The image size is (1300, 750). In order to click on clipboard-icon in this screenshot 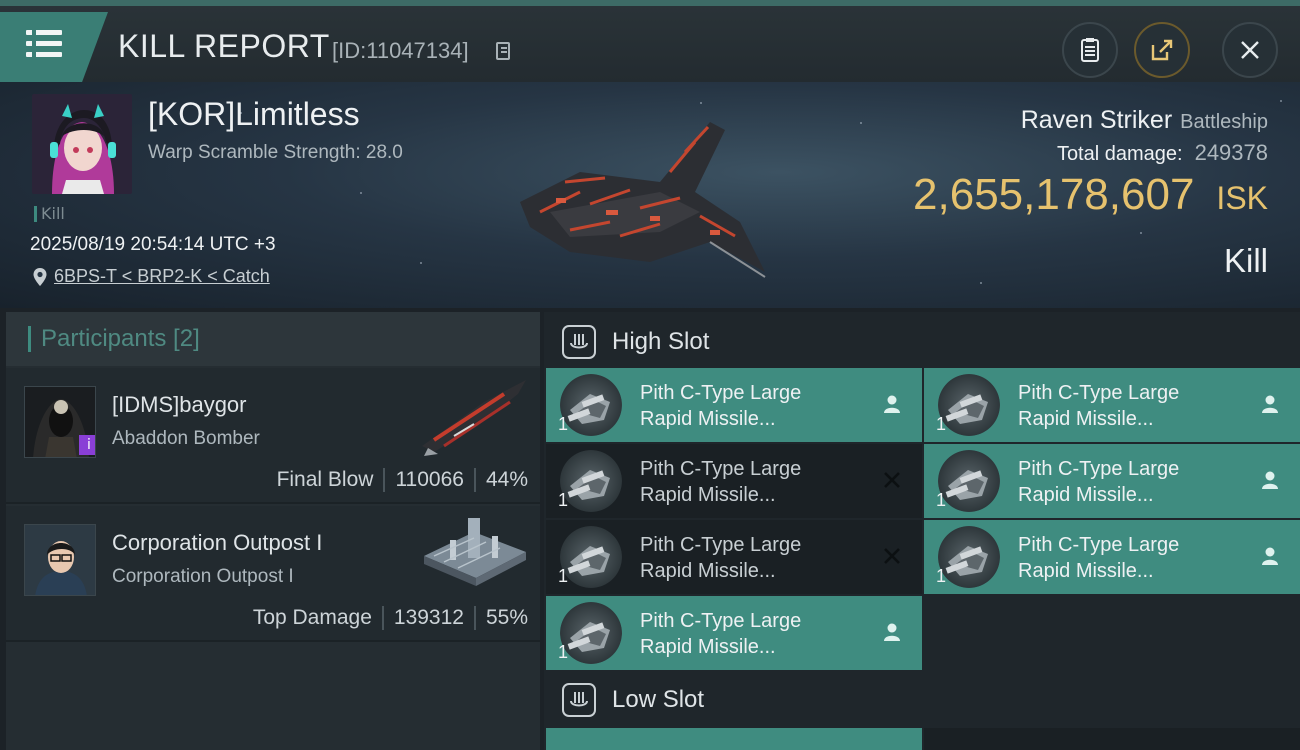, I will do `click(1090, 50)`.